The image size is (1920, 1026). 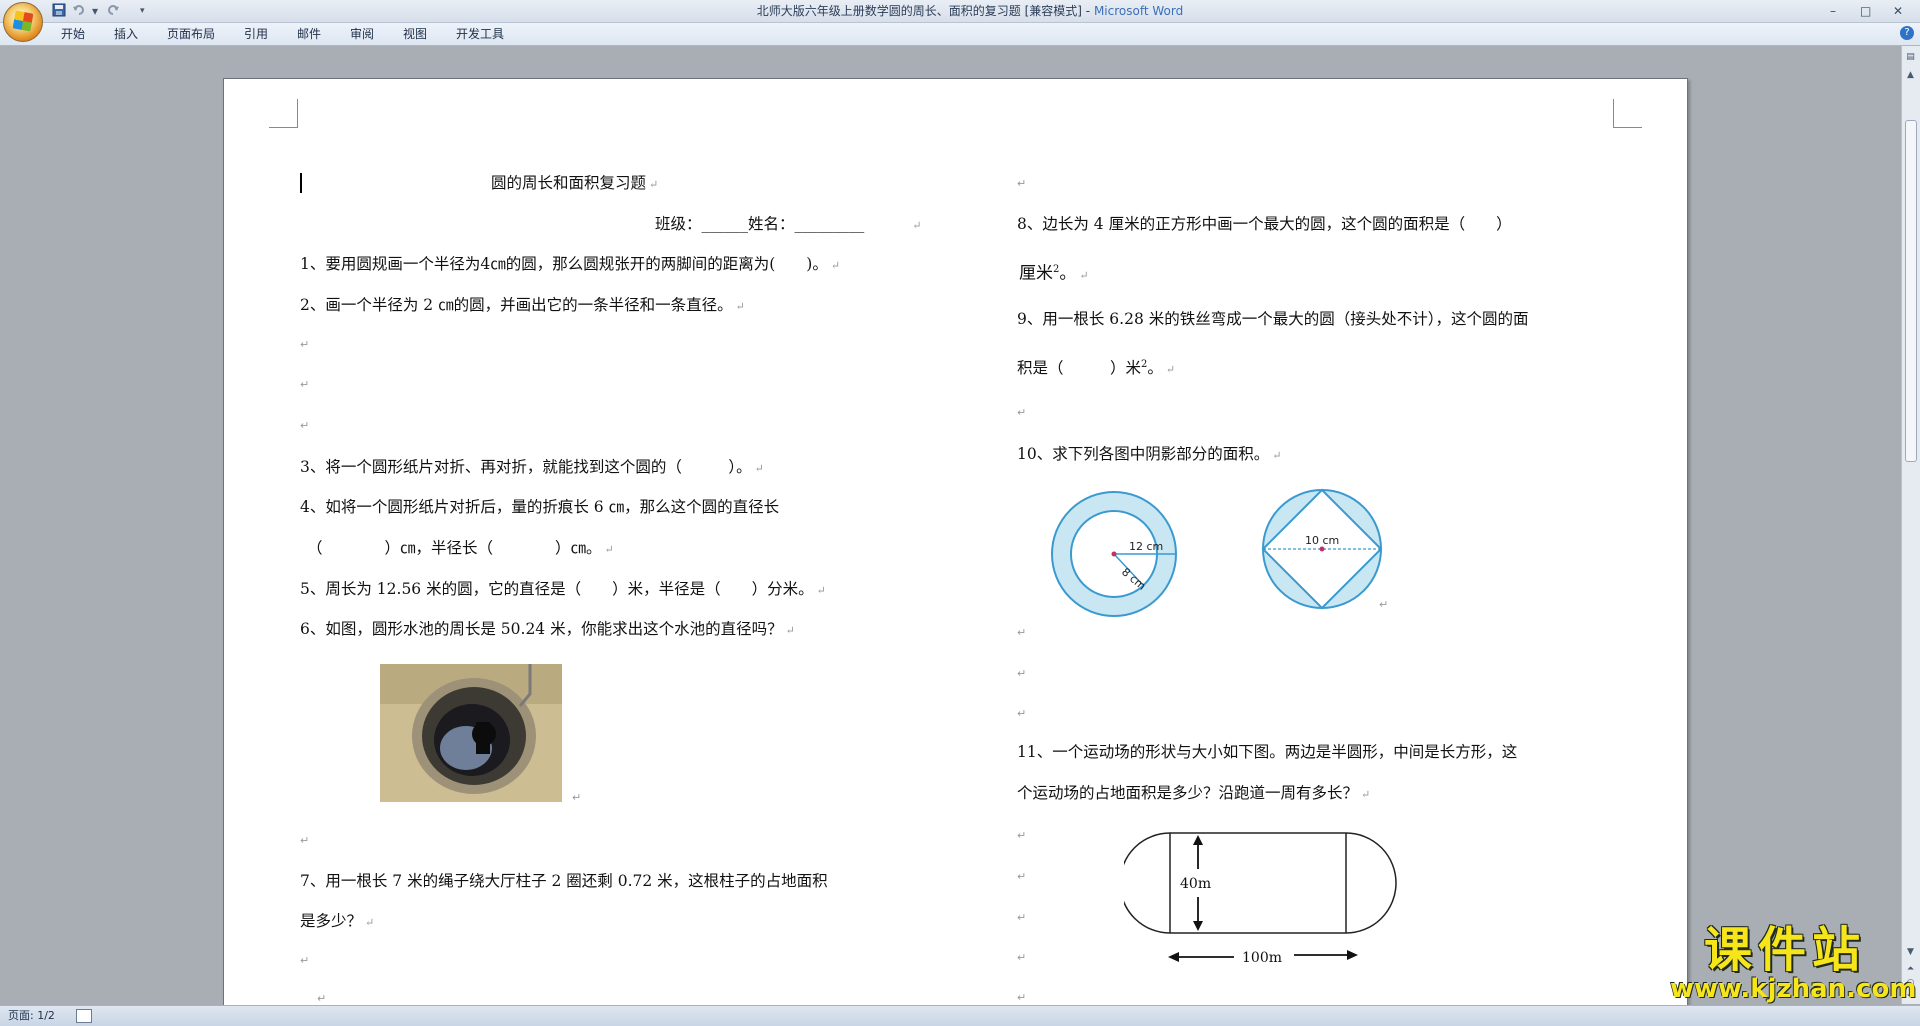 I want to click on question-8-text: 8、边长为 4 厘米的正方形中画一个最大的圆，这个圆的面积是（ ）, so click(x=1264, y=224).